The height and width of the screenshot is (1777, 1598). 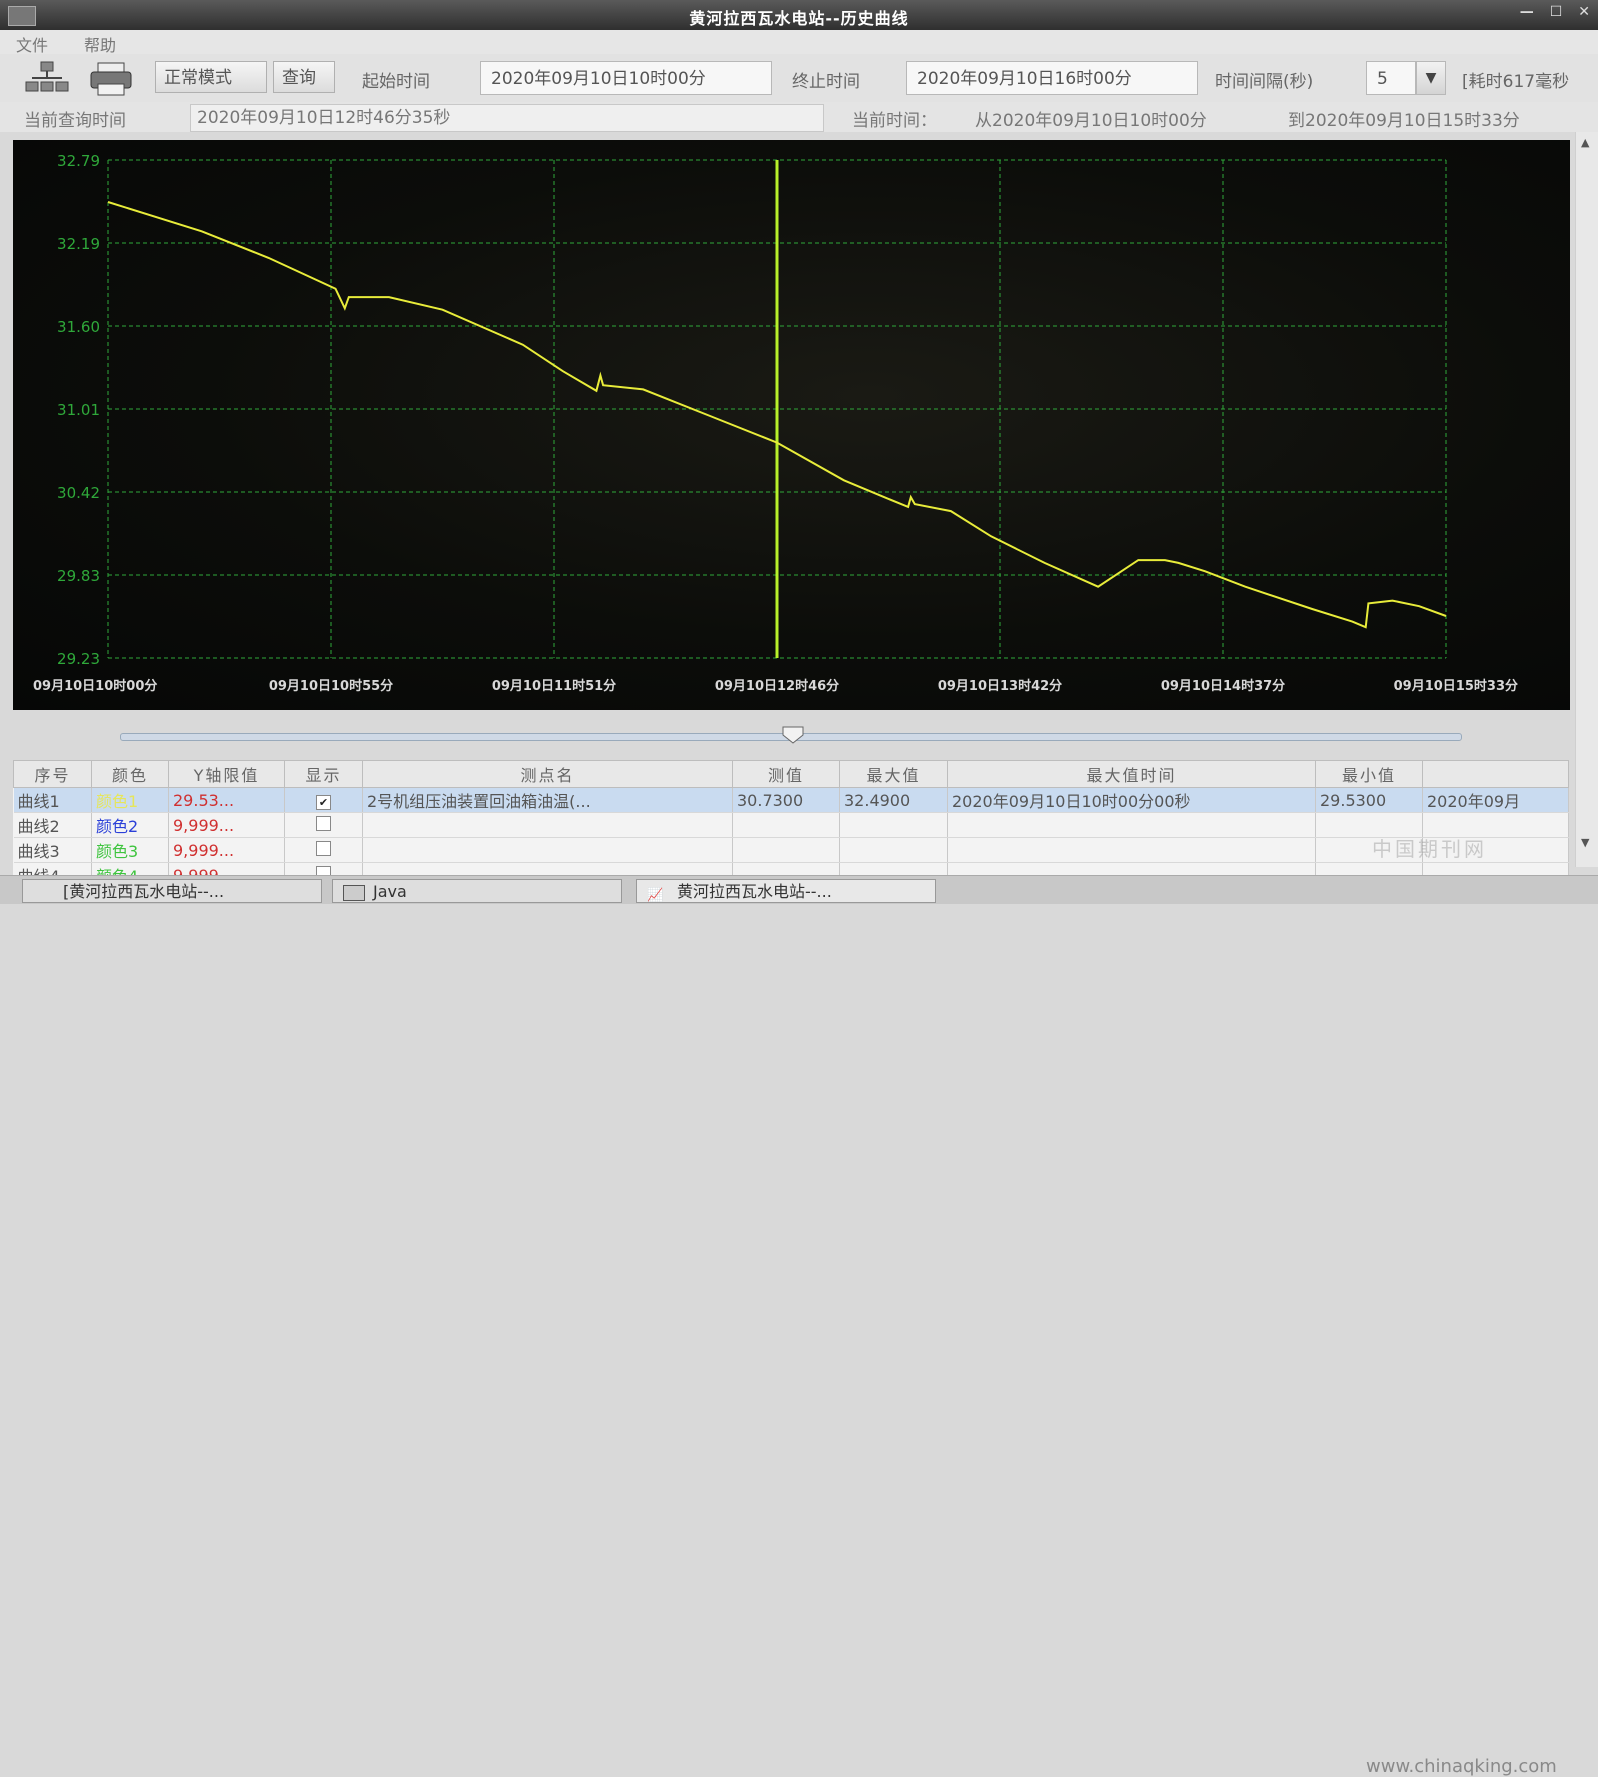 What do you see at coordinates (1585, 842) in the screenshot?
I see `scroll-down-icon: ▼` at bounding box center [1585, 842].